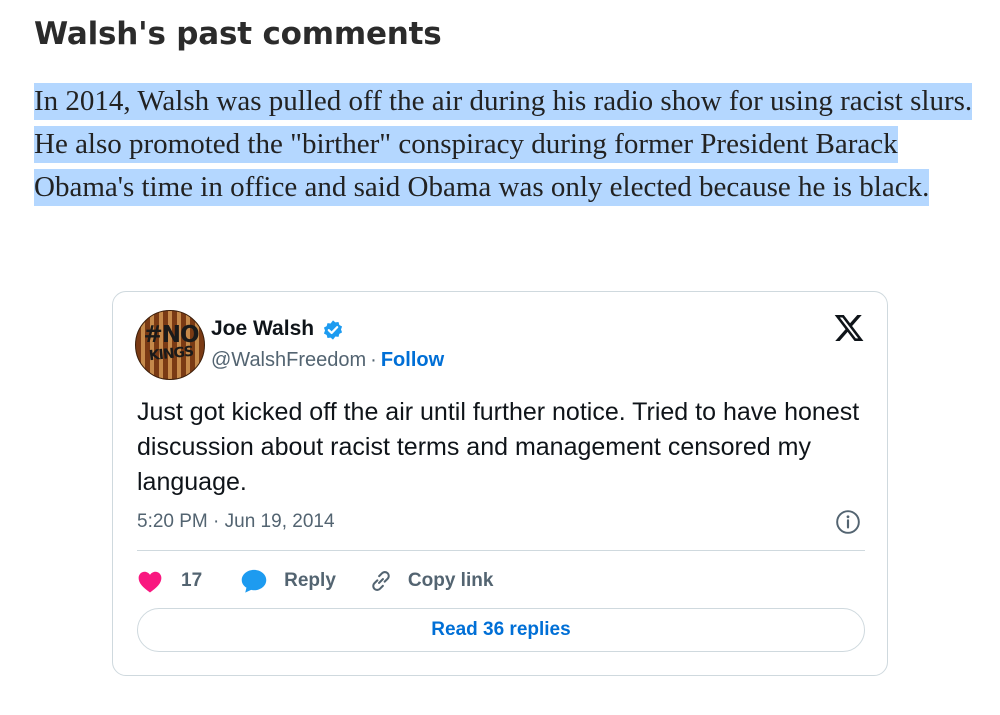 Image resolution: width=1000 pixels, height=715 pixels. Describe the element at coordinates (450, 580) in the screenshot. I see `copy-link-label: Copy link` at that location.